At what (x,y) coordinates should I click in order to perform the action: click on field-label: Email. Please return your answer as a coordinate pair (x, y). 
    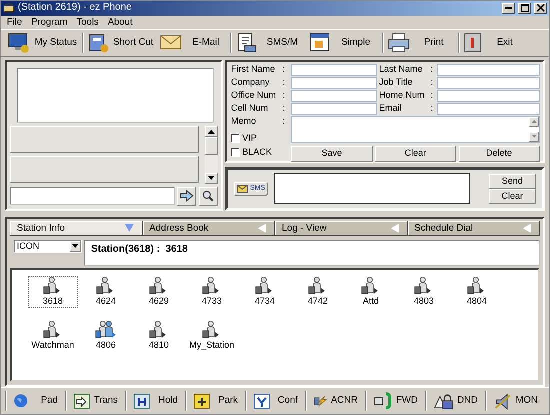
    Looking at the image, I should click on (390, 108).